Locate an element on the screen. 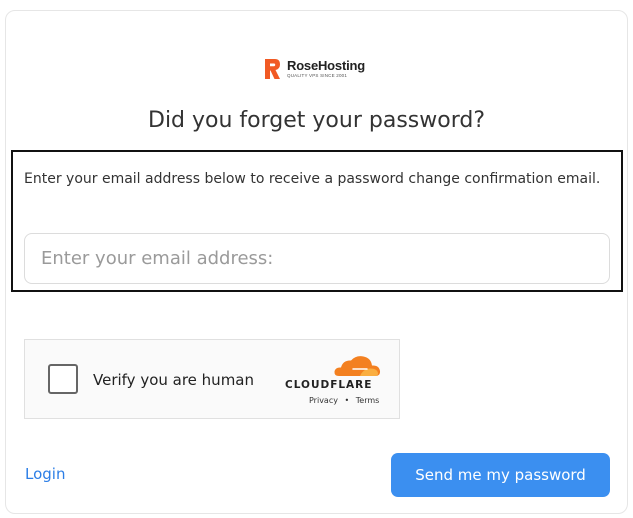  brand-tagline: QUALITY VPS SINCE 2001 is located at coordinates (317, 76).